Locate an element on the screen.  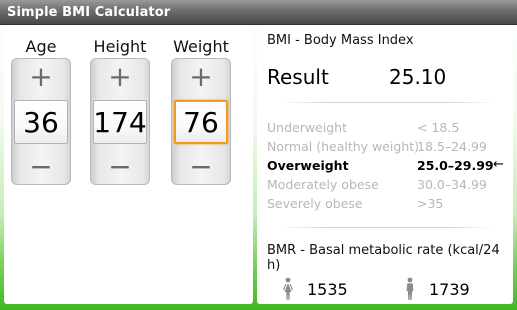
bmi-category-row: Underweight < 18.5 is located at coordinates (387, 129).